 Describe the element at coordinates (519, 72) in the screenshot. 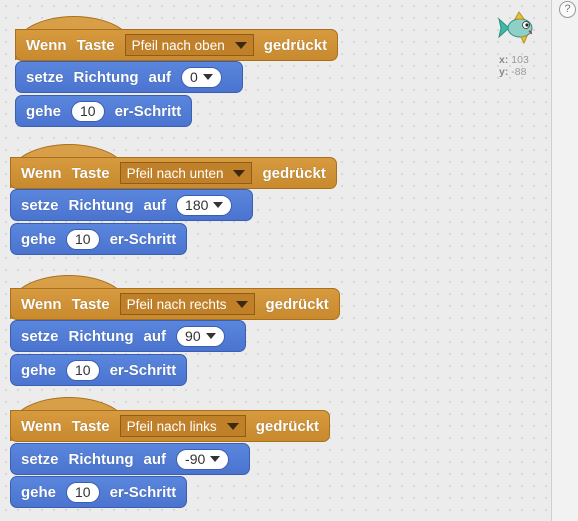

I see `y-value: -88` at that location.